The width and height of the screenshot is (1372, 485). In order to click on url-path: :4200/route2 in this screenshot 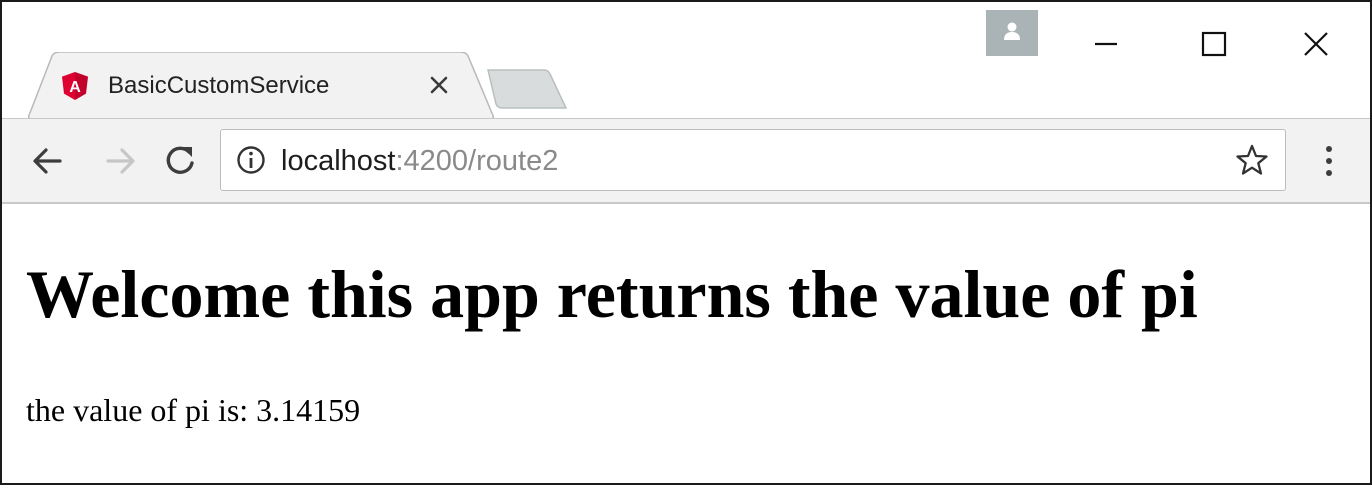, I will do `click(477, 161)`.